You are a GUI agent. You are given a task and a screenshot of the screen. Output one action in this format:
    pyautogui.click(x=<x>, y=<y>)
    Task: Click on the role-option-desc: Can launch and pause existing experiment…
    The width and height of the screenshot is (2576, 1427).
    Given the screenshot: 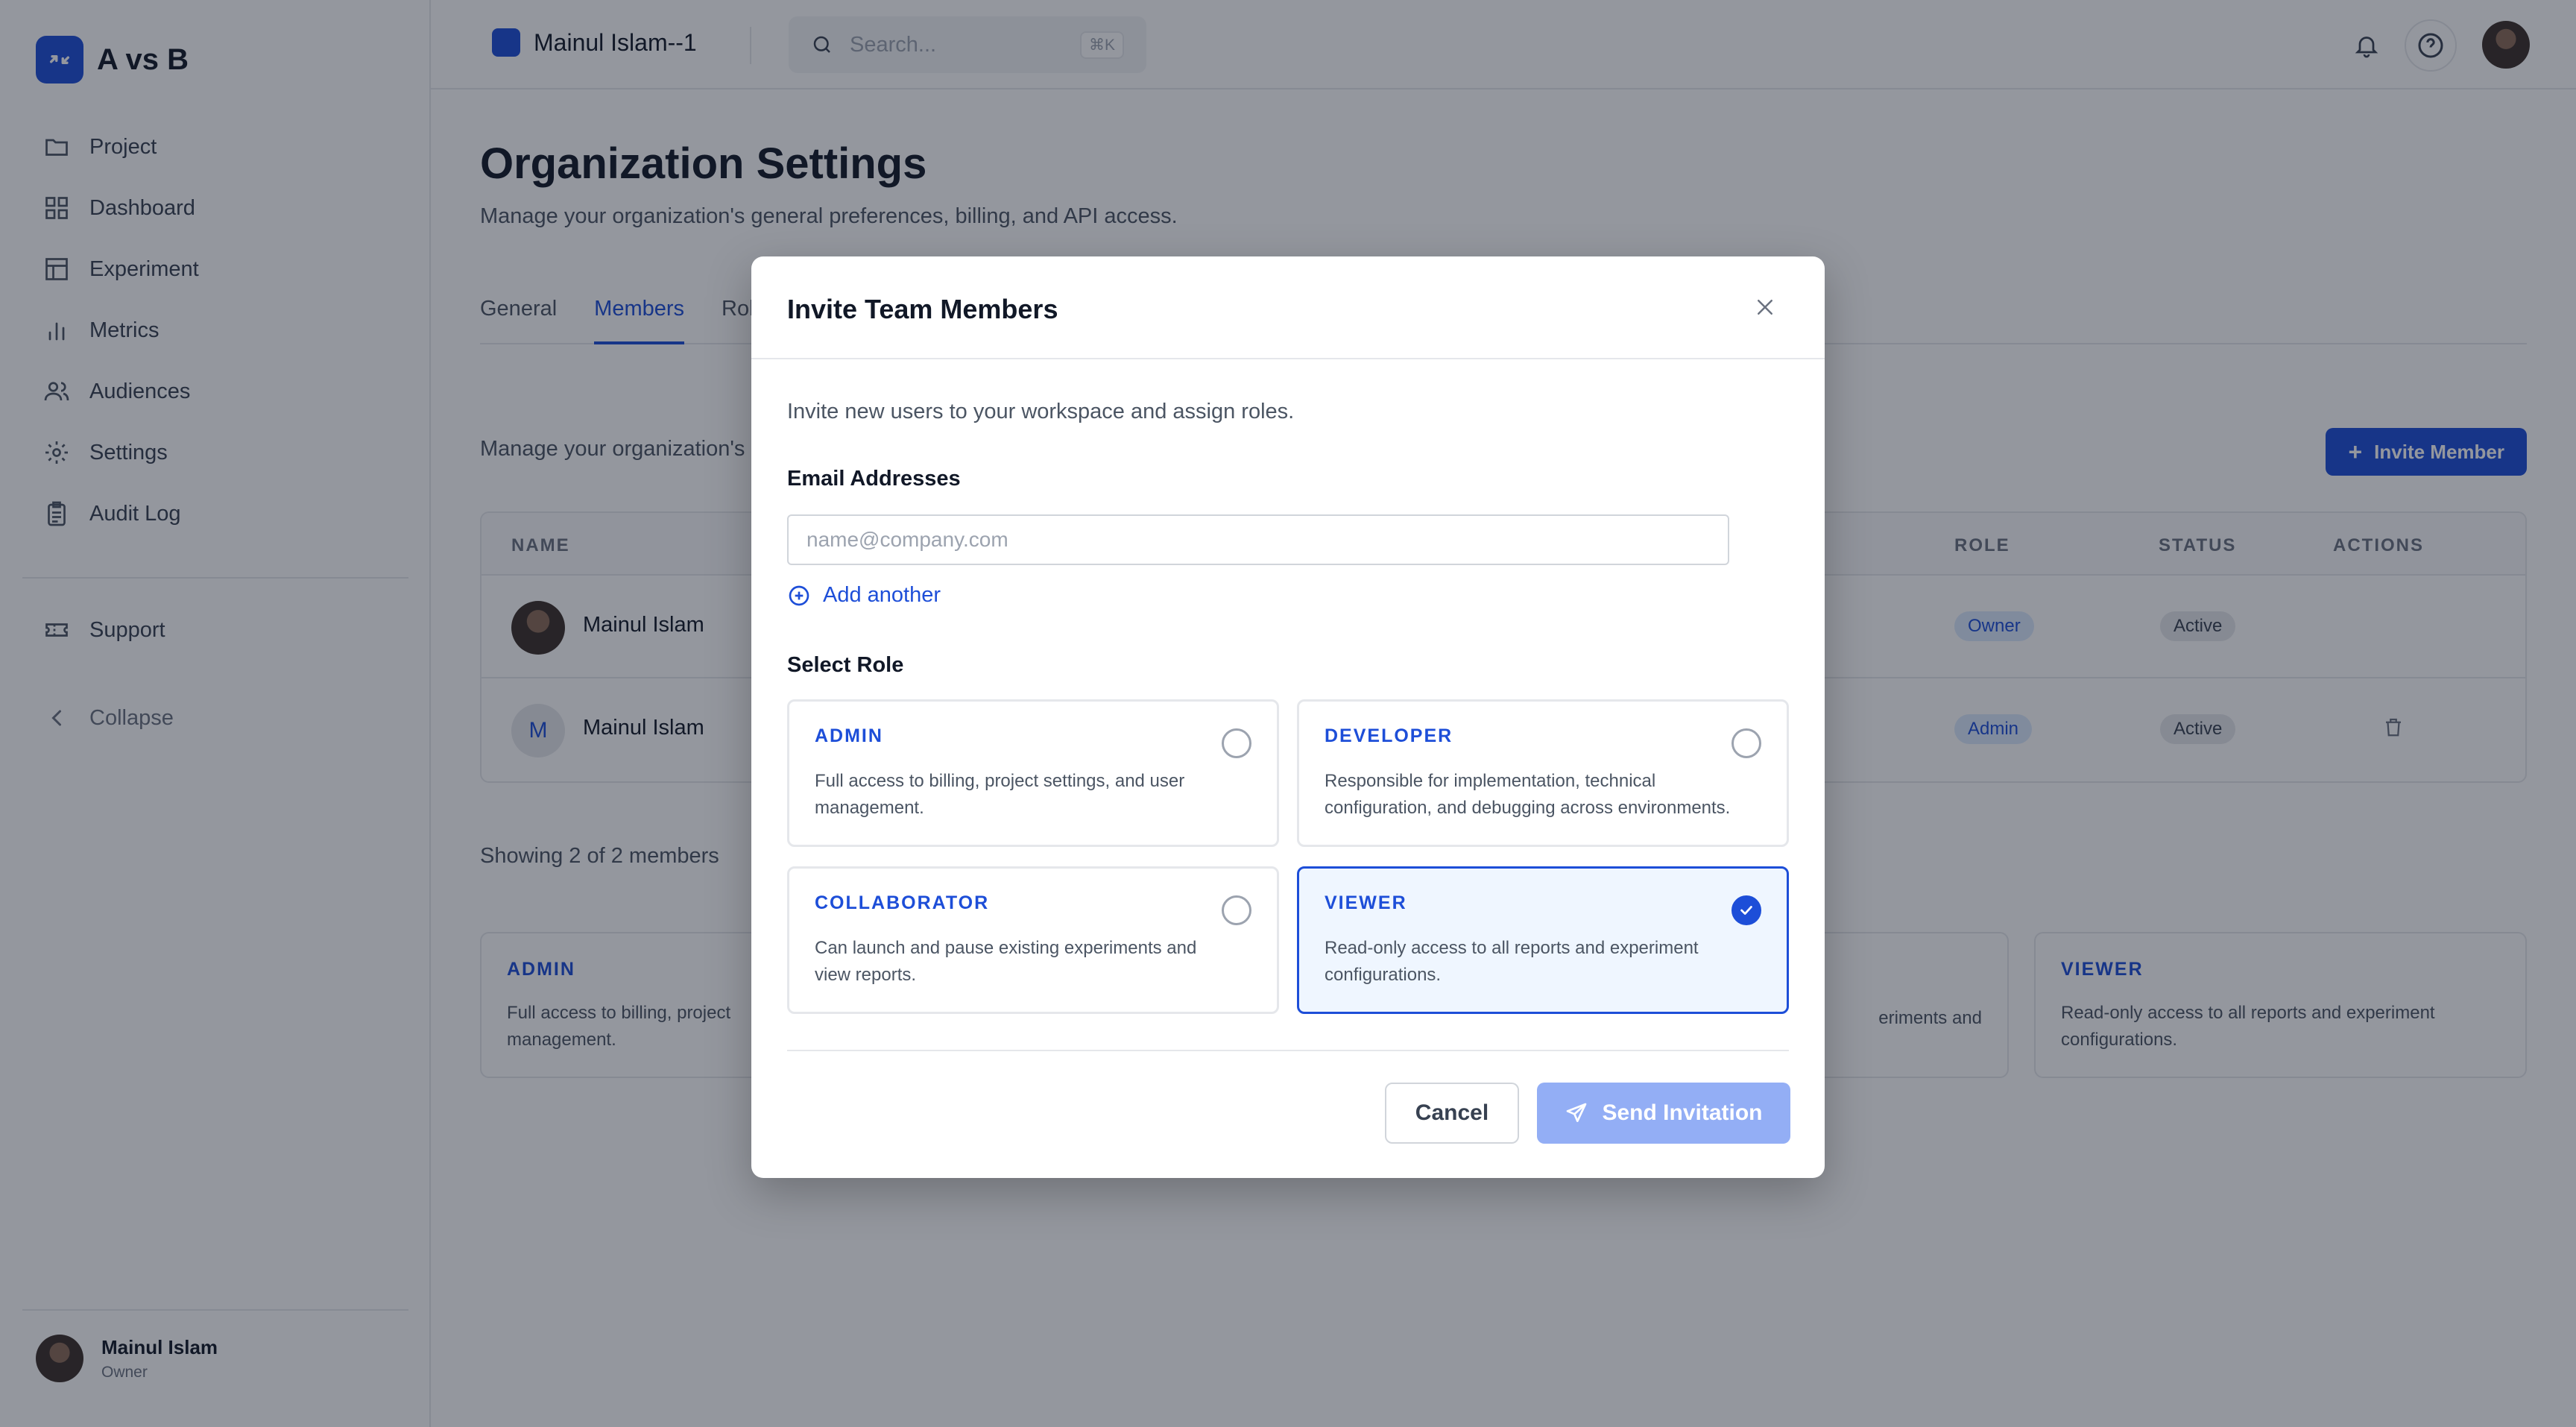 What is the action you would take?
    pyautogui.click(x=1006, y=962)
    